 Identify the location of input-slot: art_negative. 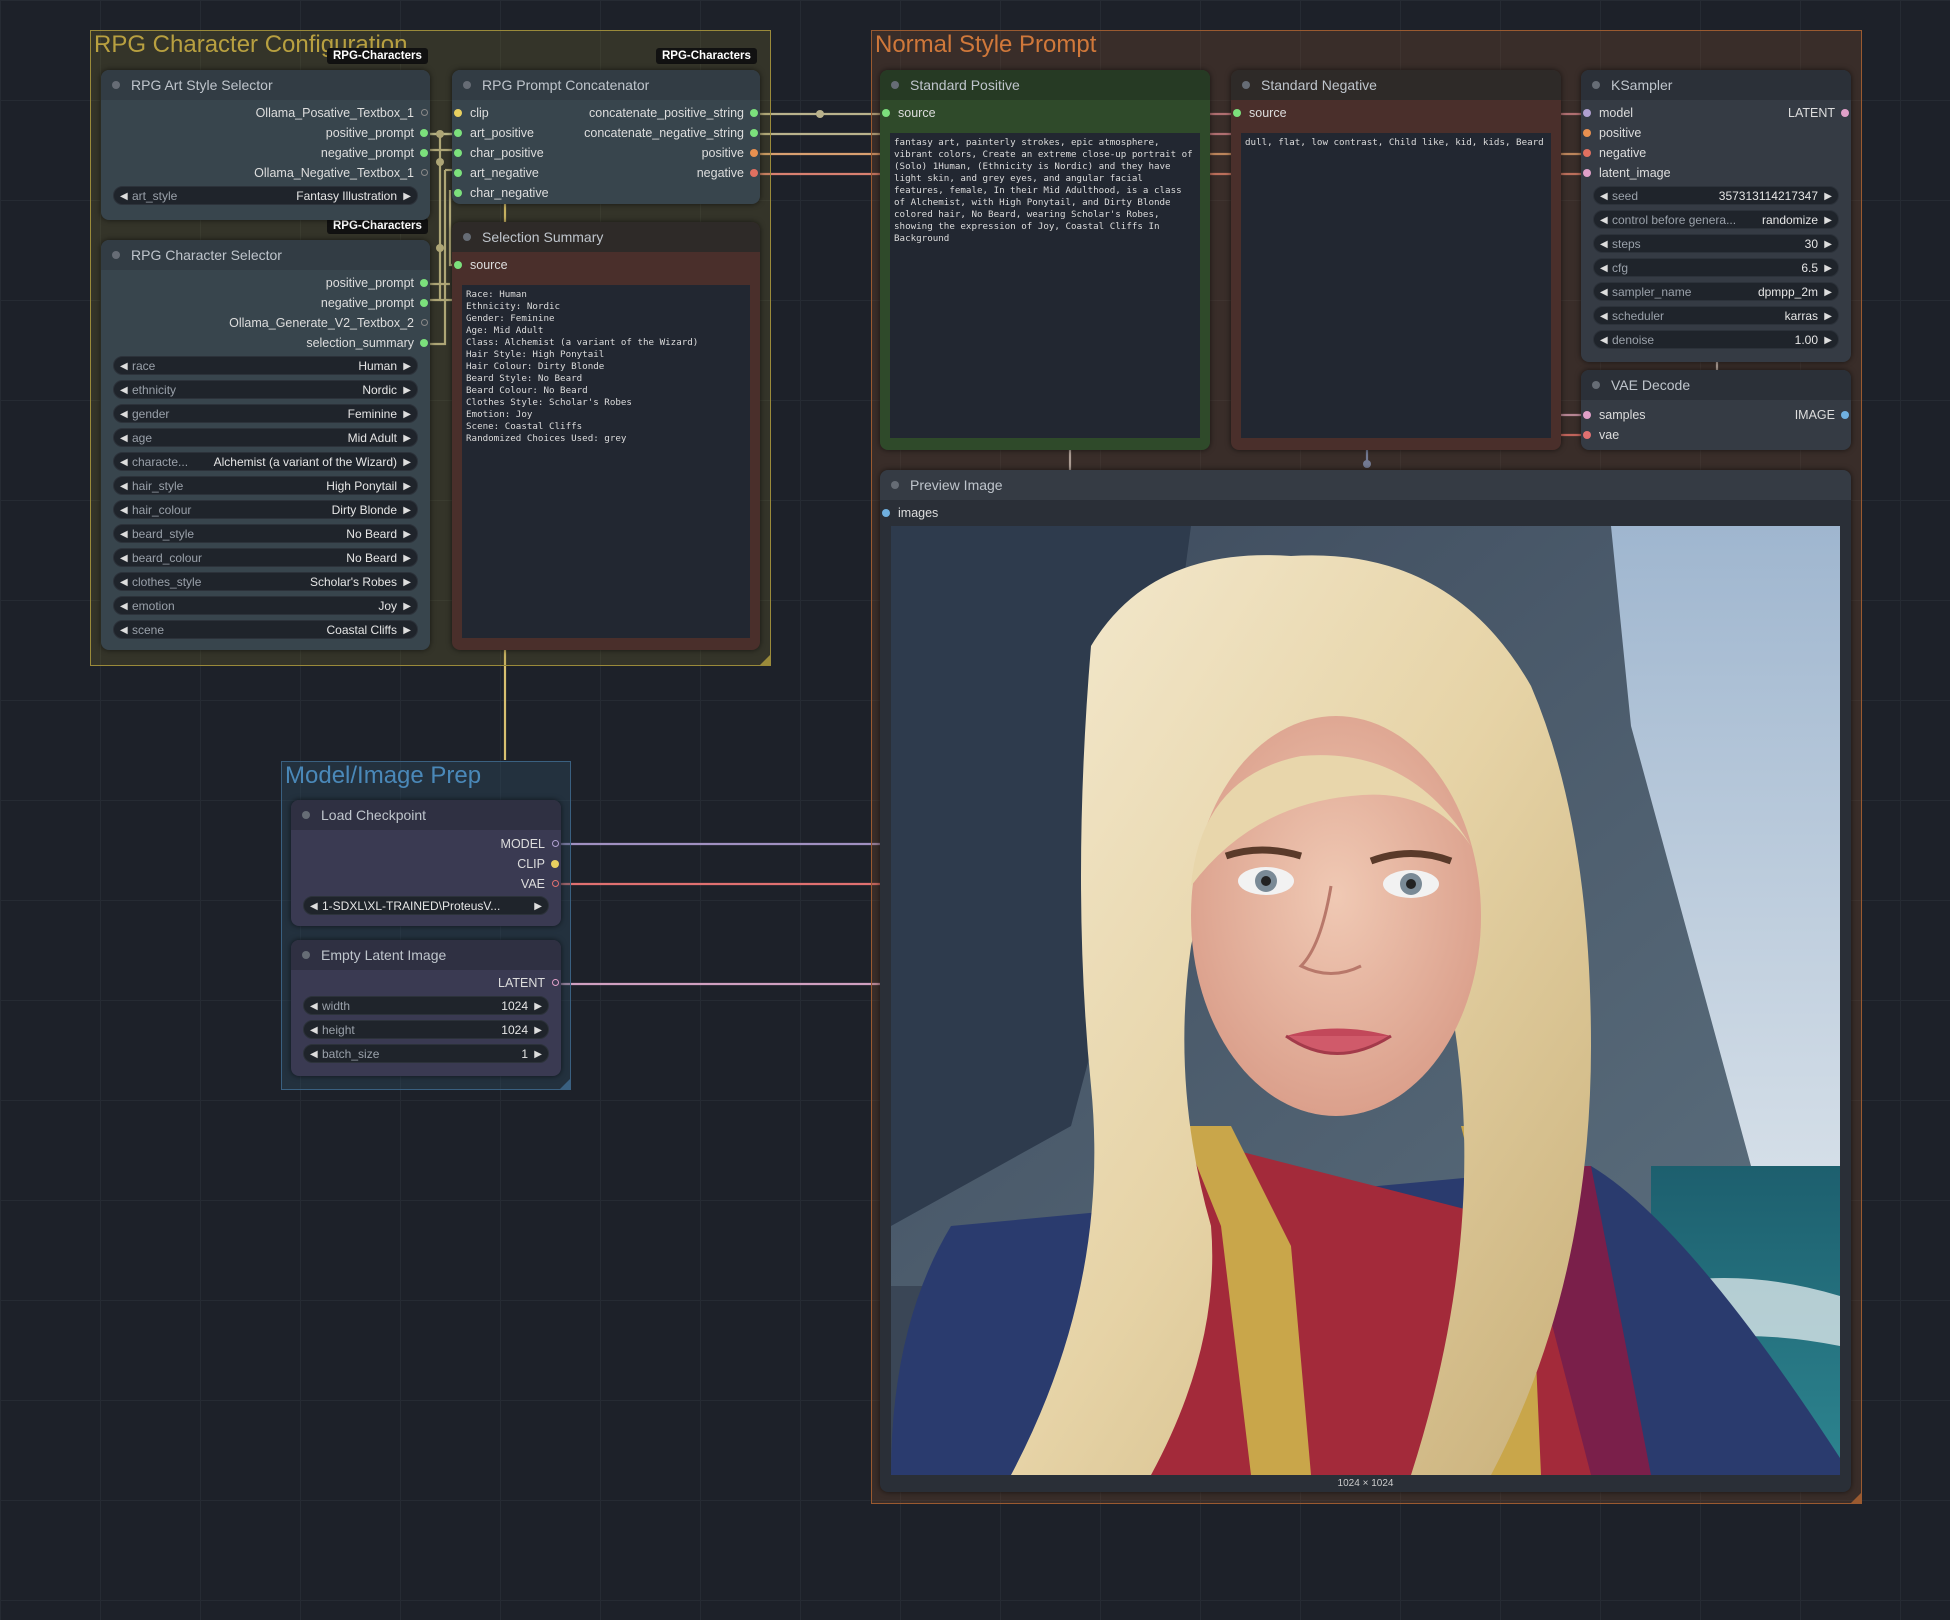
(495, 173).